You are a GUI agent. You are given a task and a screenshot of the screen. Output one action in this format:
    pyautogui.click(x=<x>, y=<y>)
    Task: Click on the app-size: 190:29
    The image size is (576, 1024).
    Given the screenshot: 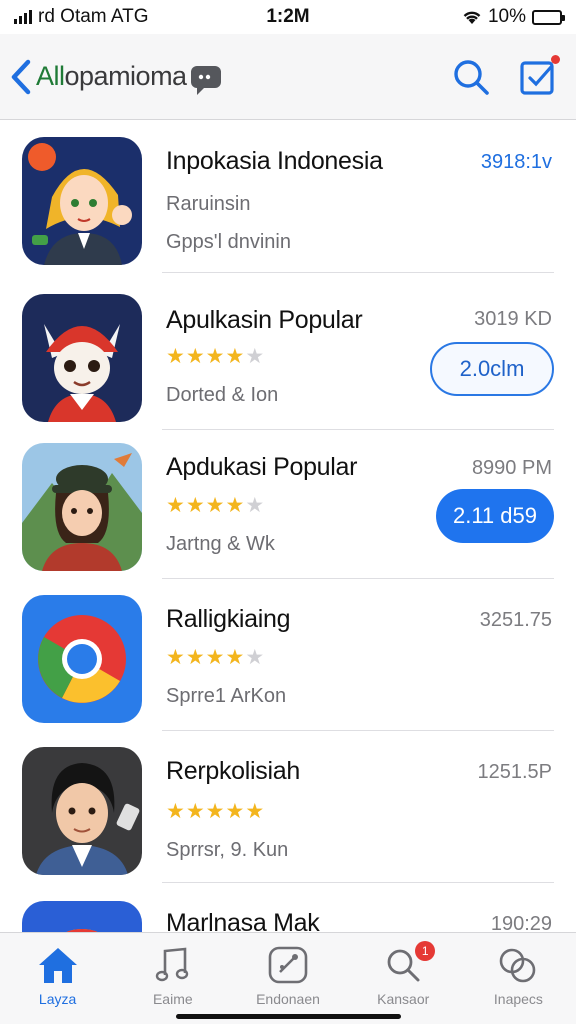 What is the action you would take?
    pyautogui.click(x=521, y=923)
    